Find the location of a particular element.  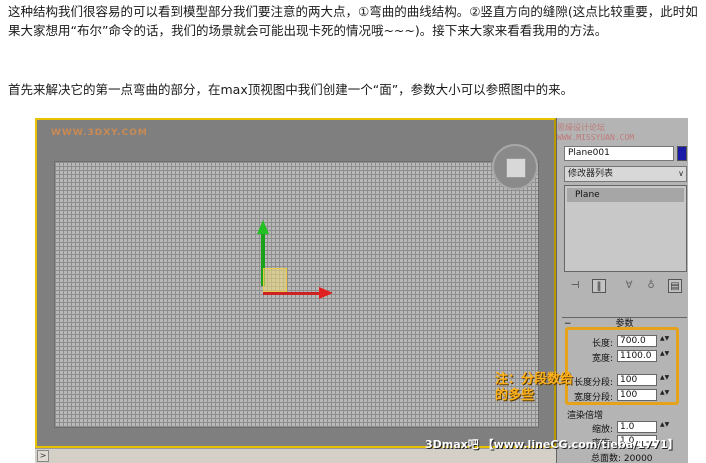

remove-modifier-icon: ♁ is located at coordinates (651, 286).